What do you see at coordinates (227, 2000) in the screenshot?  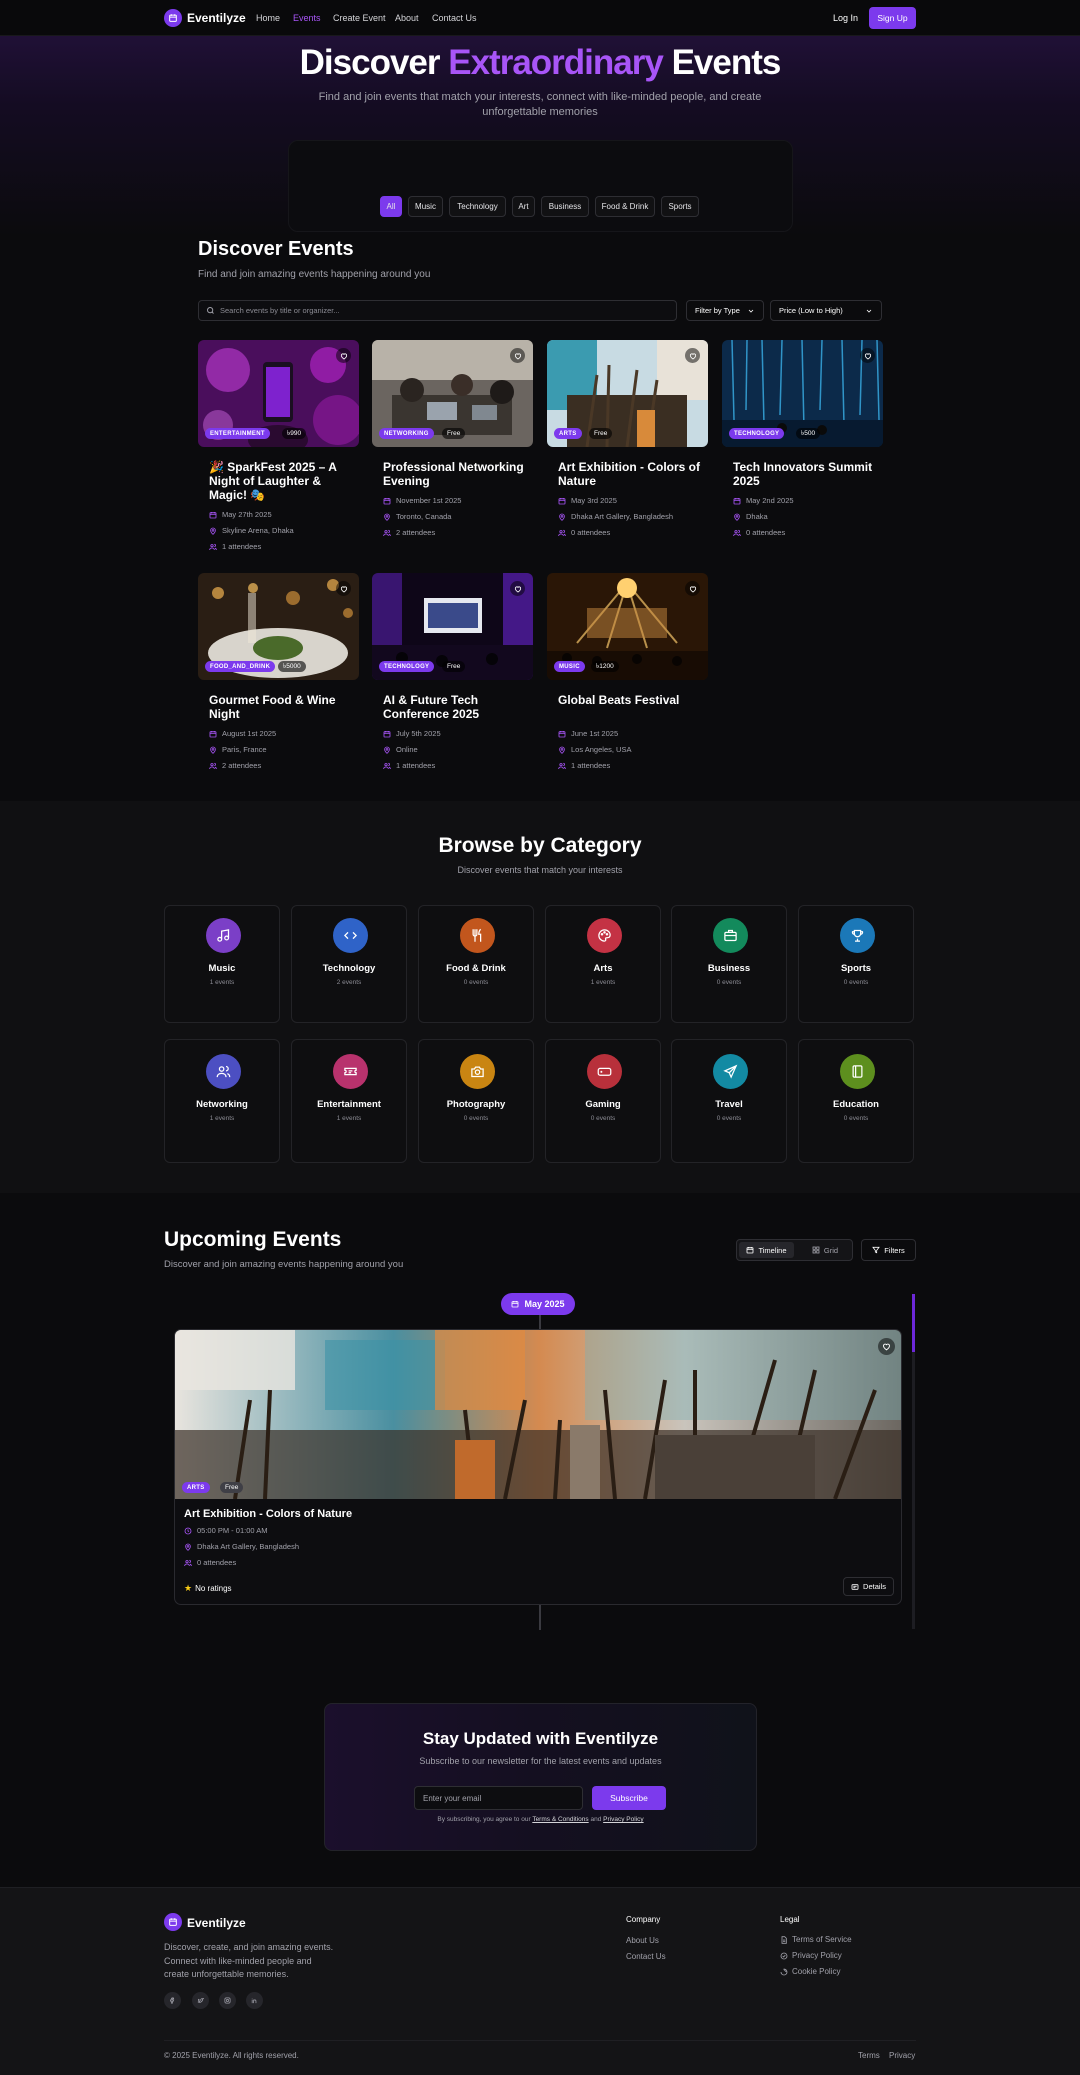 I see `instagram-icon` at bounding box center [227, 2000].